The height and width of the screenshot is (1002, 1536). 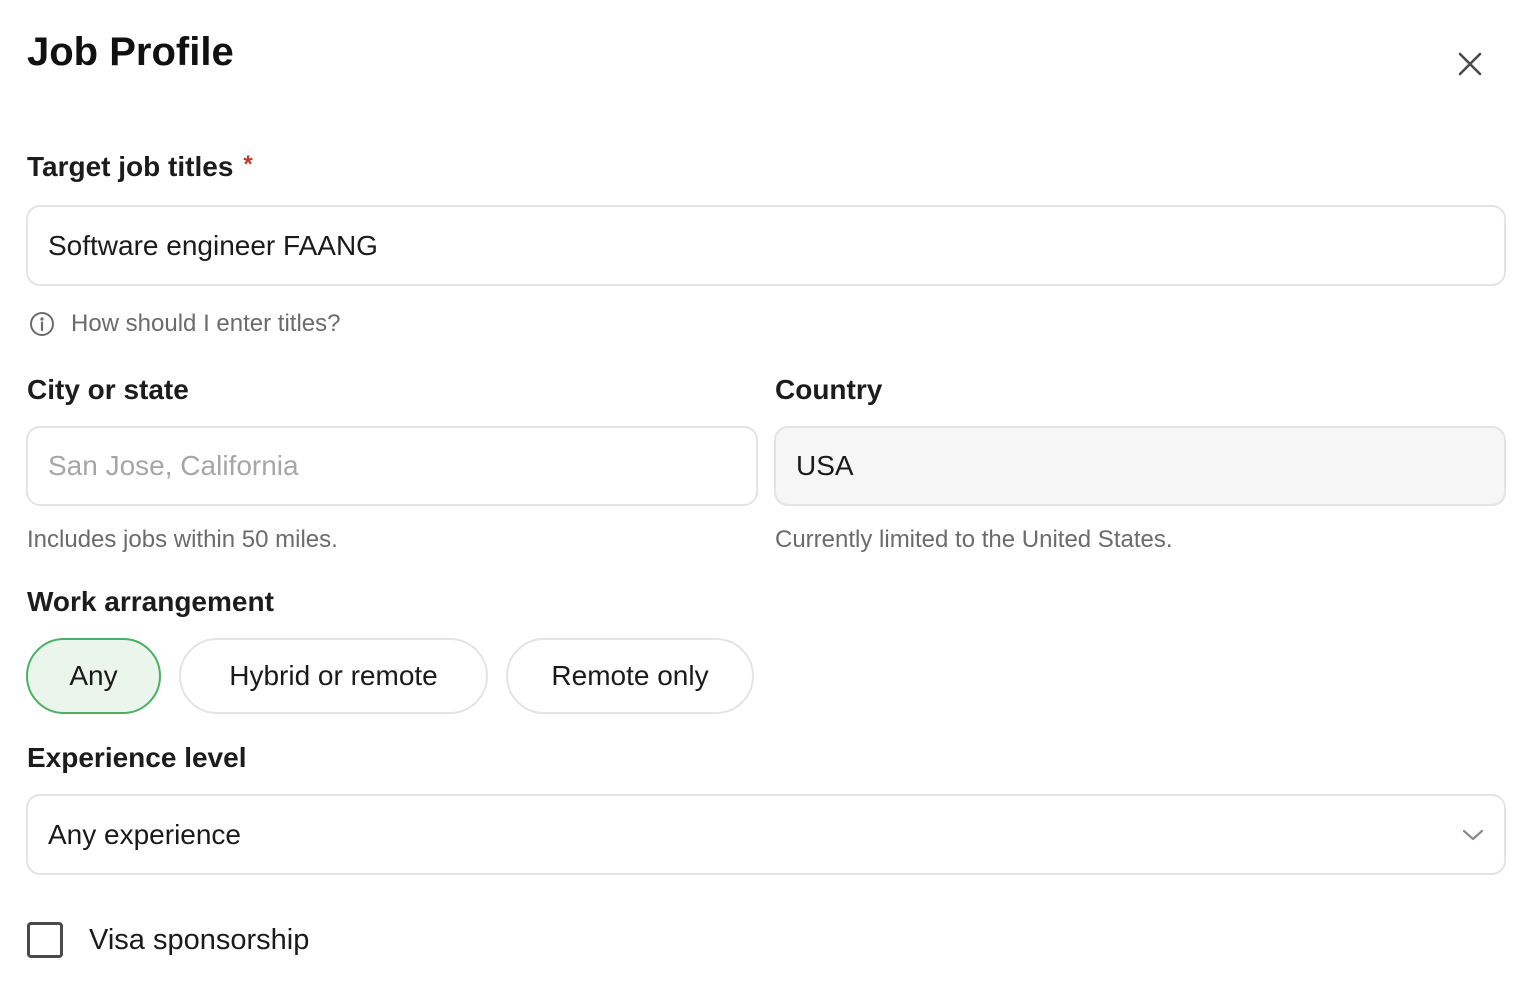 What do you see at coordinates (1473, 834) in the screenshot?
I see `chevron-down-icon` at bounding box center [1473, 834].